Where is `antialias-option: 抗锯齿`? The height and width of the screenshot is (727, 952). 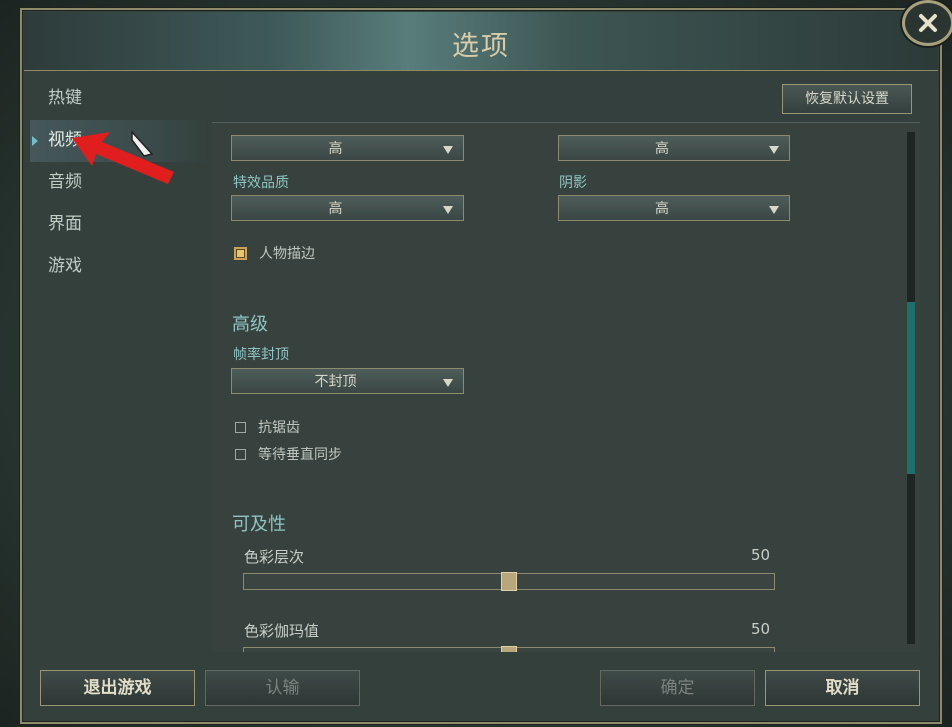
antialias-option: 抗锯齿 is located at coordinates (267, 427).